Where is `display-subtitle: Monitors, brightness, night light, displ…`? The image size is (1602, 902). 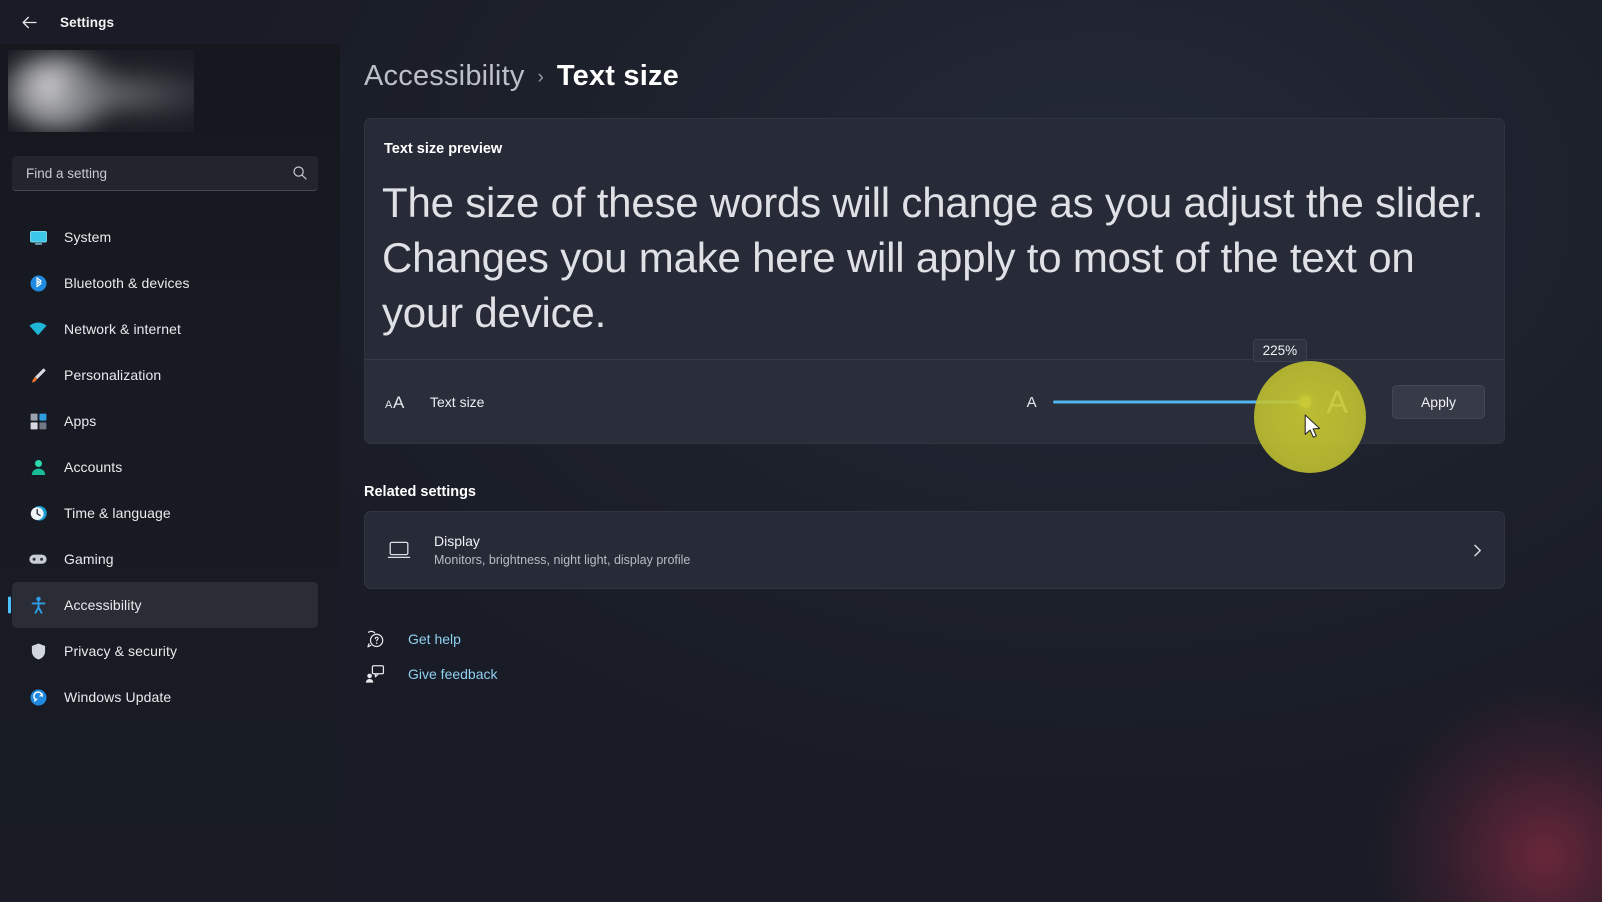 display-subtitle: Monitors, brightness, night light, displ… is located at coordinates (562, 560).